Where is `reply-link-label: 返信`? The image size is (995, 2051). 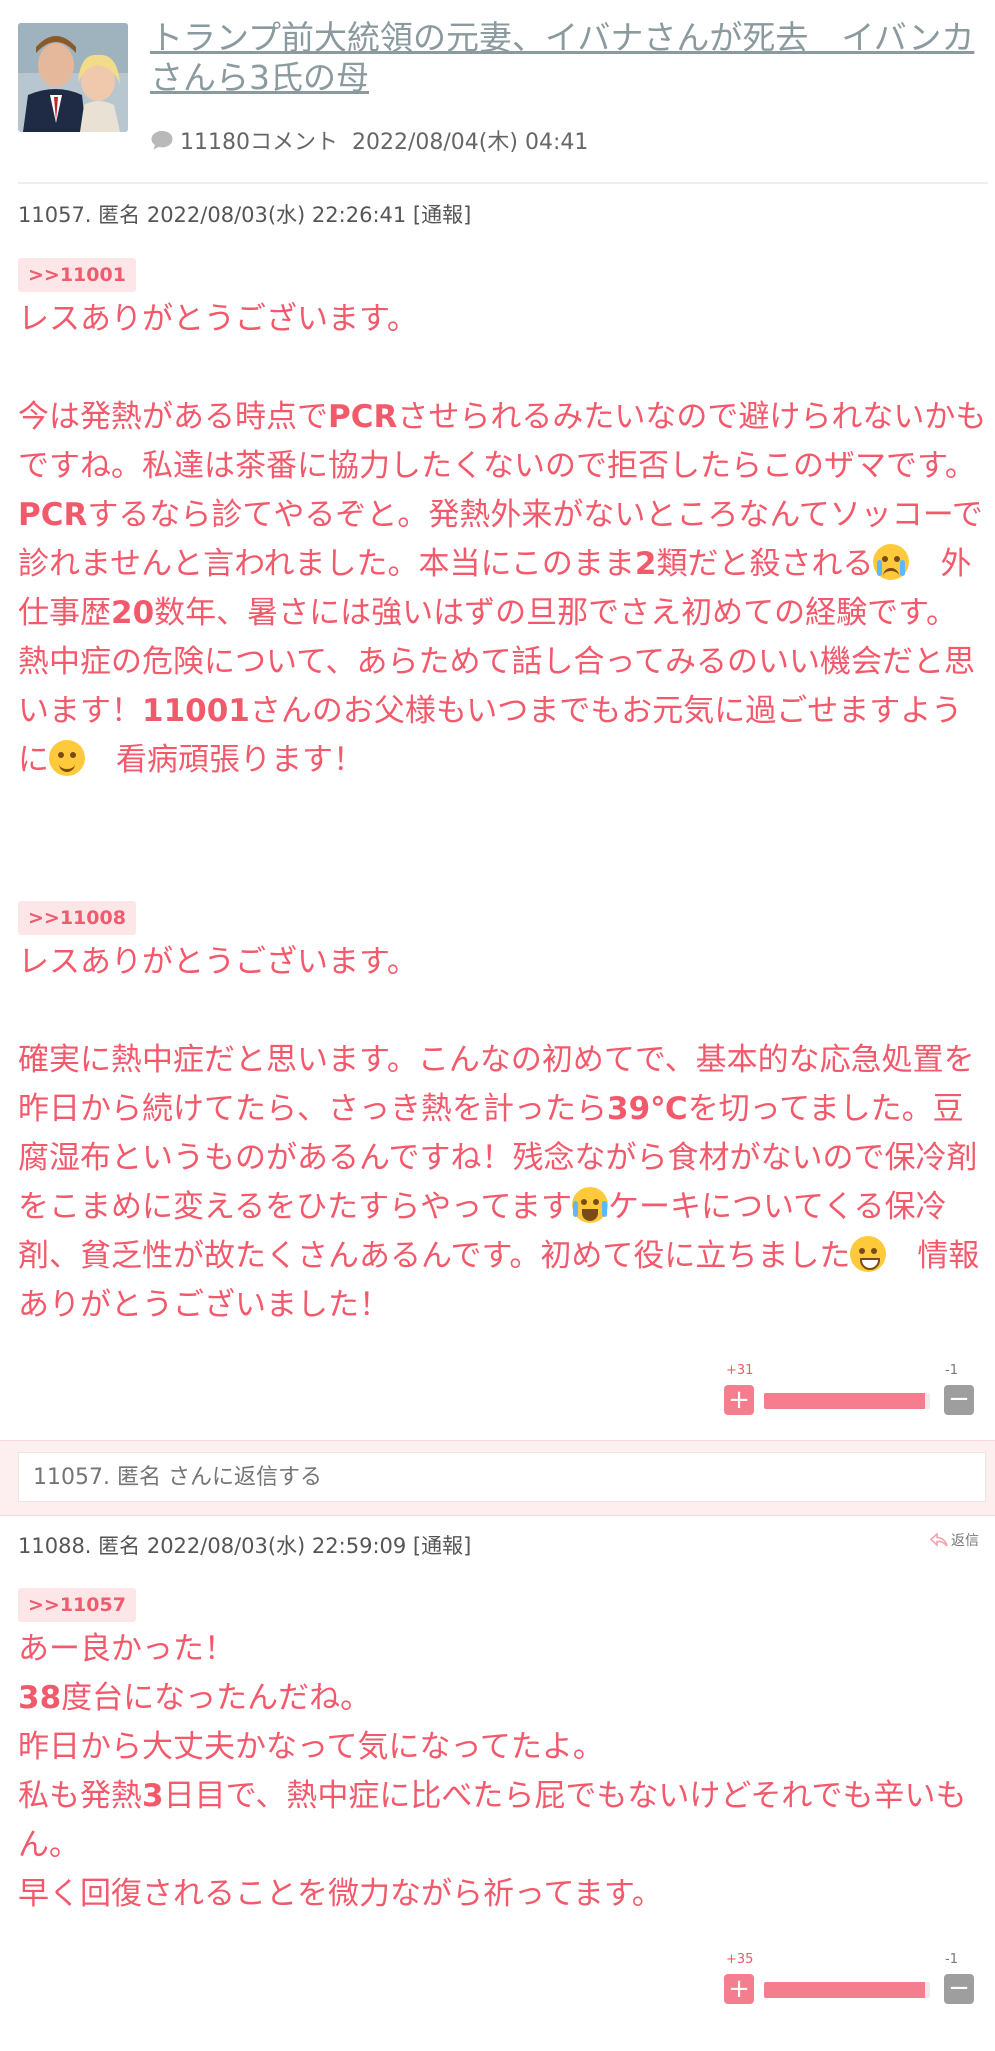
reply-link-label: 返信 is located at coordinates (965, 1541).